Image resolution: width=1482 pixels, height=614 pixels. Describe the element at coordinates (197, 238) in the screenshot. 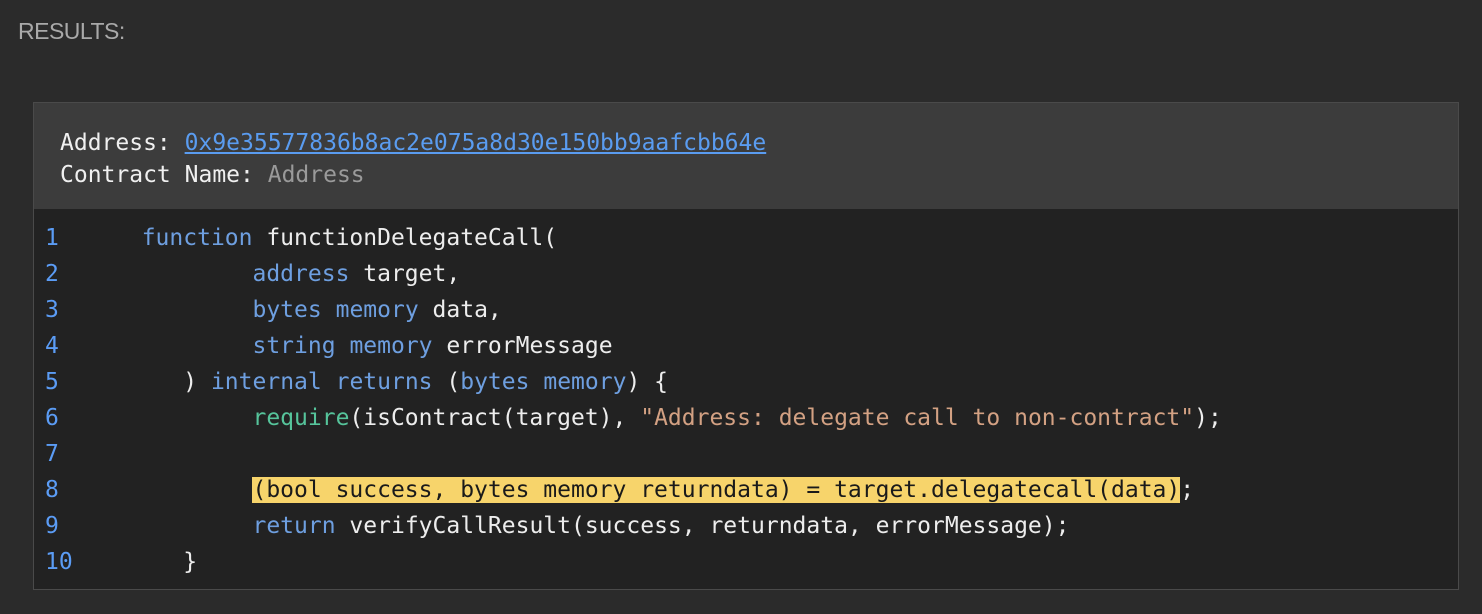

I see `code-token: function` at that location.